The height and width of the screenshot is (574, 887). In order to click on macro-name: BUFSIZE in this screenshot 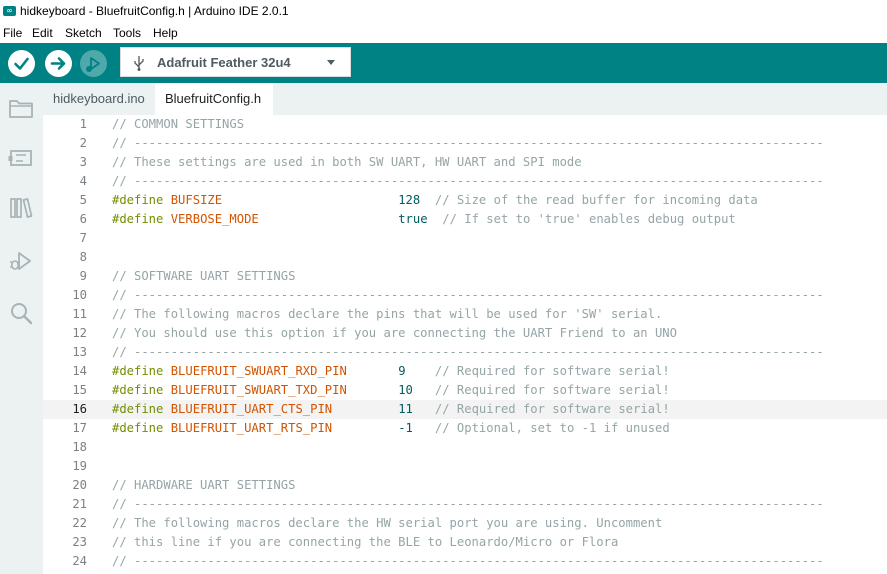, I will do `click(196, 200)`.